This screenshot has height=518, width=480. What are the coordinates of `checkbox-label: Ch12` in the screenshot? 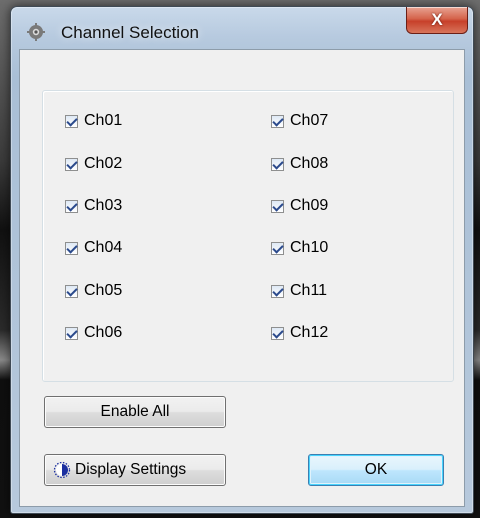 It's located at (309, 332).